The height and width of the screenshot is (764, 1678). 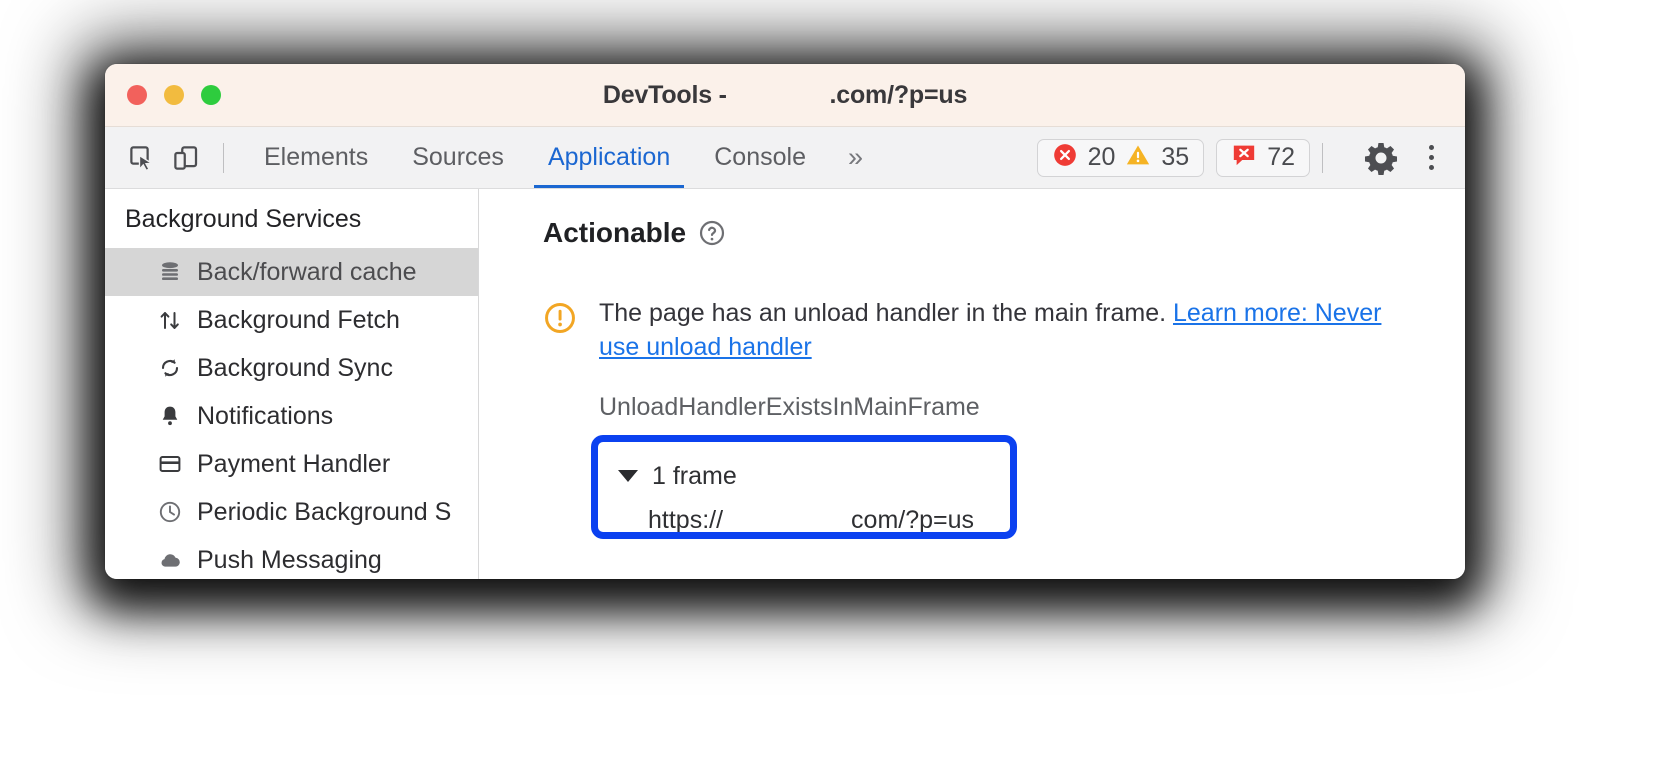 I want to click on sidebar-item-notifications: Notifications, so click(x=291, y=416).